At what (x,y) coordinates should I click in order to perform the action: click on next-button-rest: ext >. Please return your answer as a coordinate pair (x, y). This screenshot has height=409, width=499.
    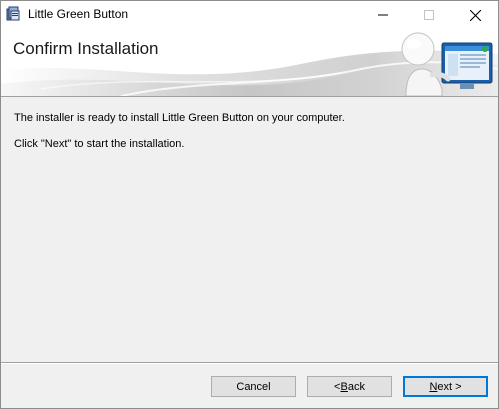
    Looking at the image, I should click on (449, 386).